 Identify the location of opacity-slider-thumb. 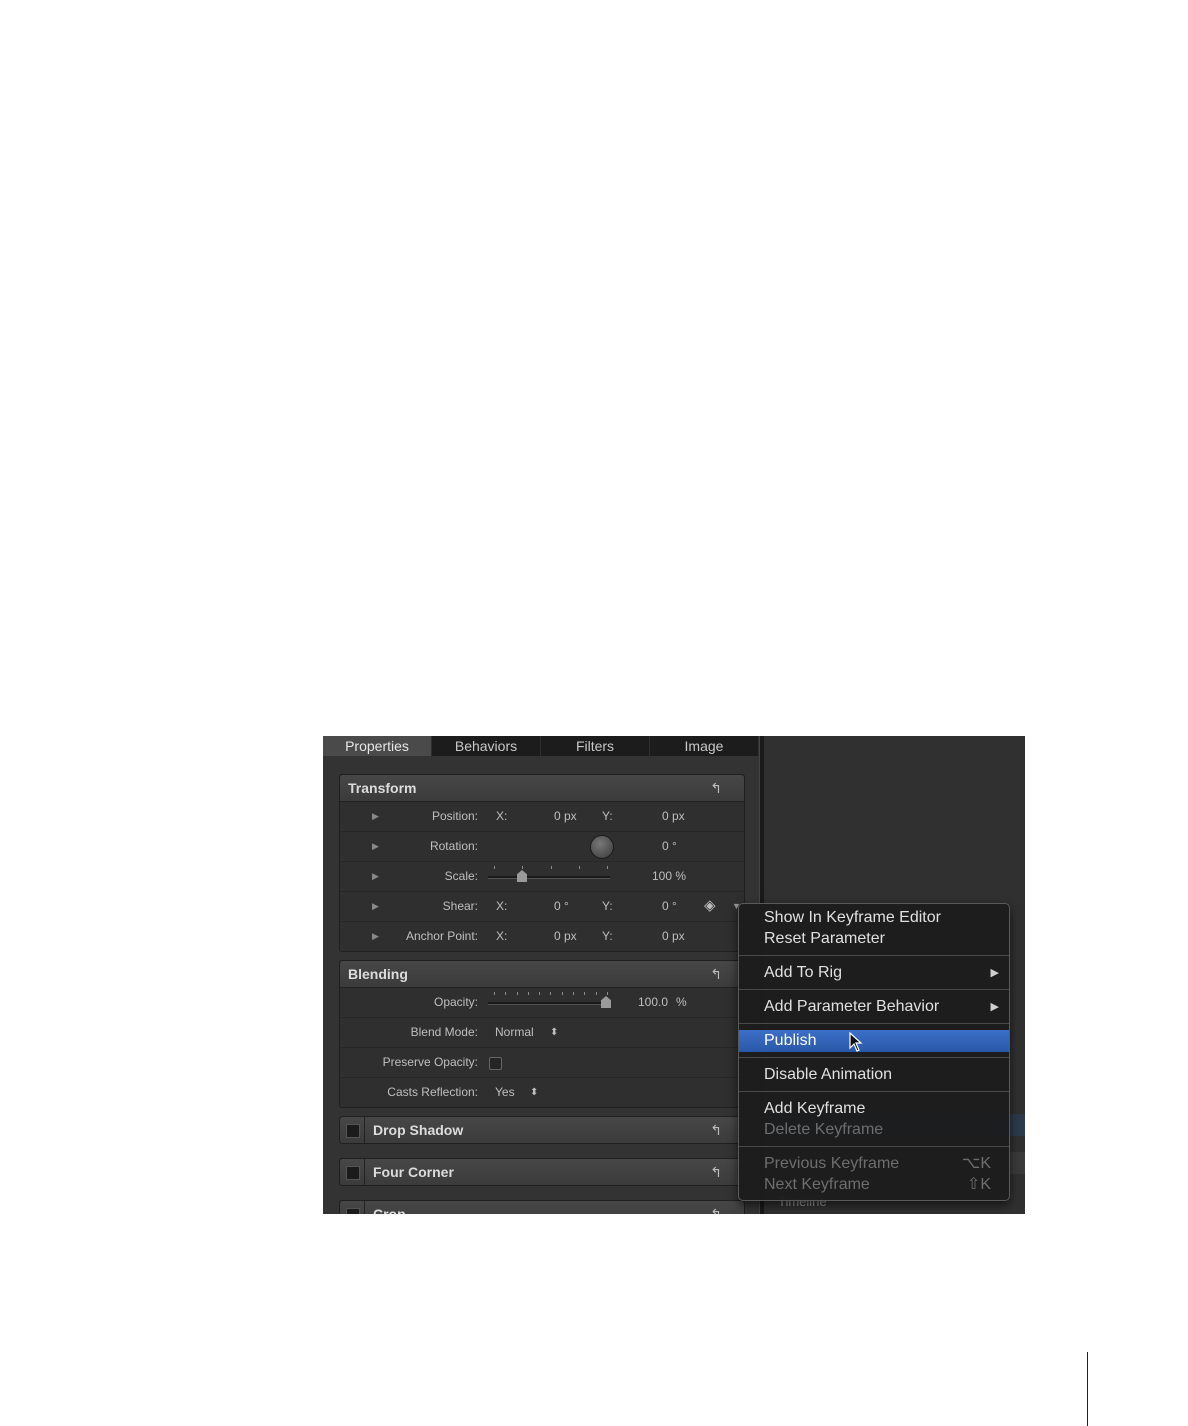
(606, 1002).